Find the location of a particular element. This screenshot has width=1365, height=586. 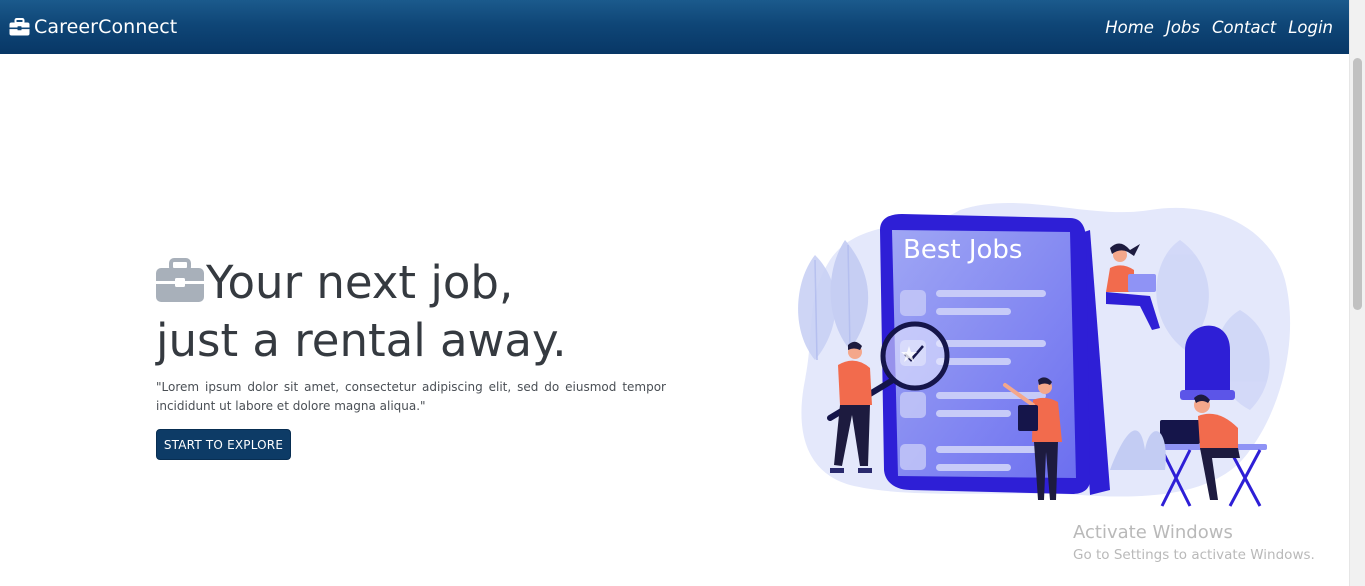

start-to-explore-button: START TO EXPLORE is located at coordinates (223, 444).